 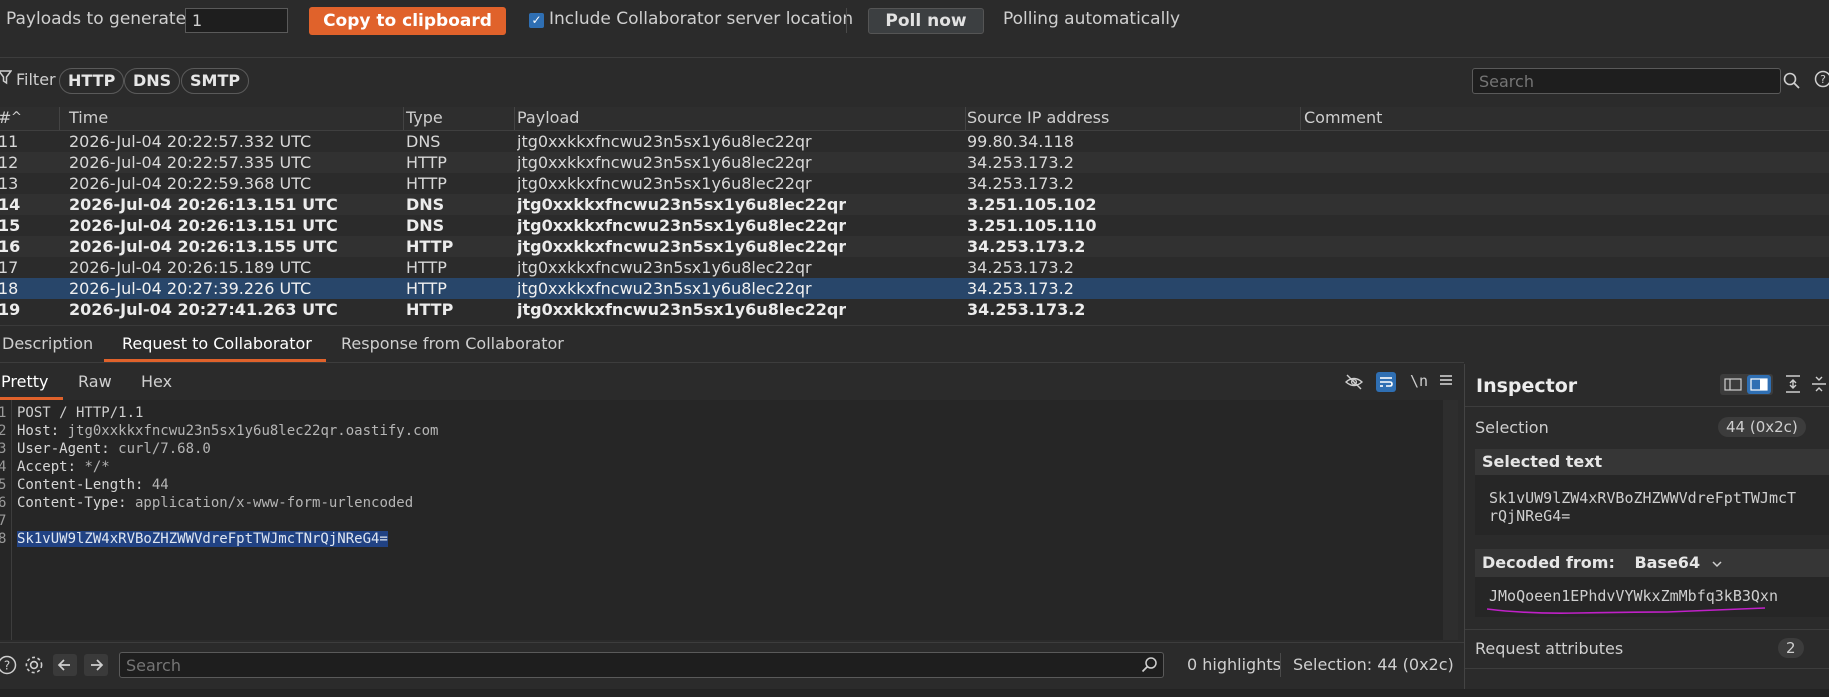 I want to click on decoded-value: JMoQoeen1EPhdvVYWkxZmMbfq3kB3Qxn, so click(x=1633, y=596).